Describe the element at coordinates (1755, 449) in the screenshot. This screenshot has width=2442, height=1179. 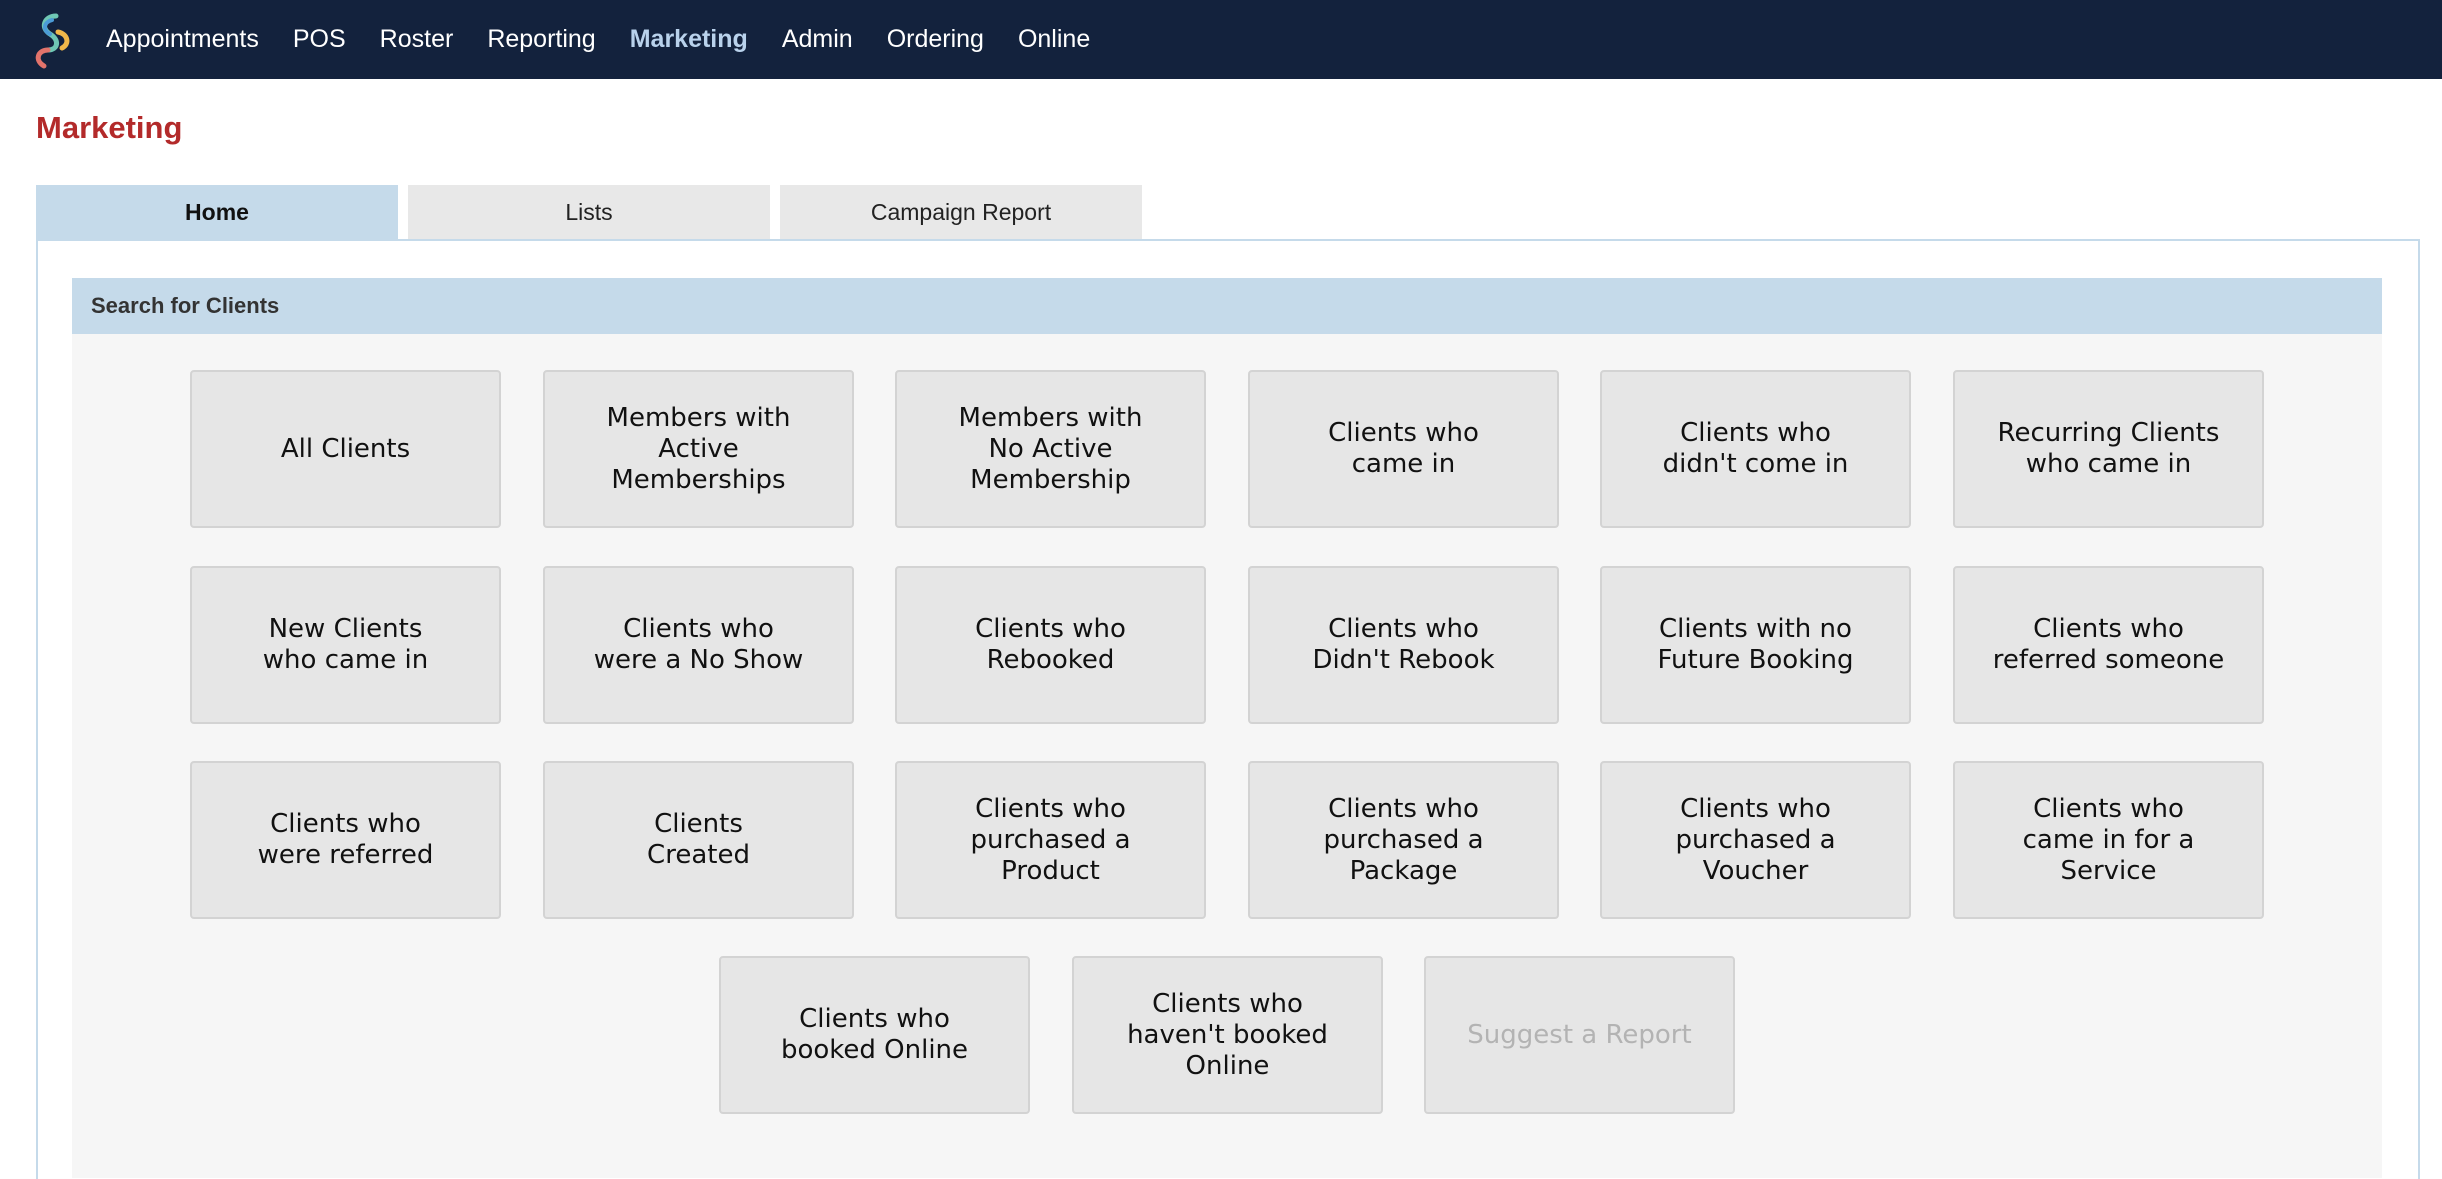
I see `report-tile-clients-who-didn-t-come-in: Clients who didn't come in` at that location.